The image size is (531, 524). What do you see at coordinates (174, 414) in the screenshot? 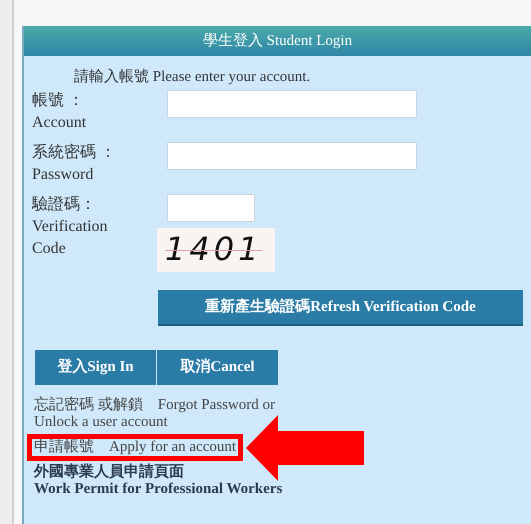
I see `link: 忘記密碼 或解鎖 Forgot Password or Unlock a user account` at bounding box center [174, 414].